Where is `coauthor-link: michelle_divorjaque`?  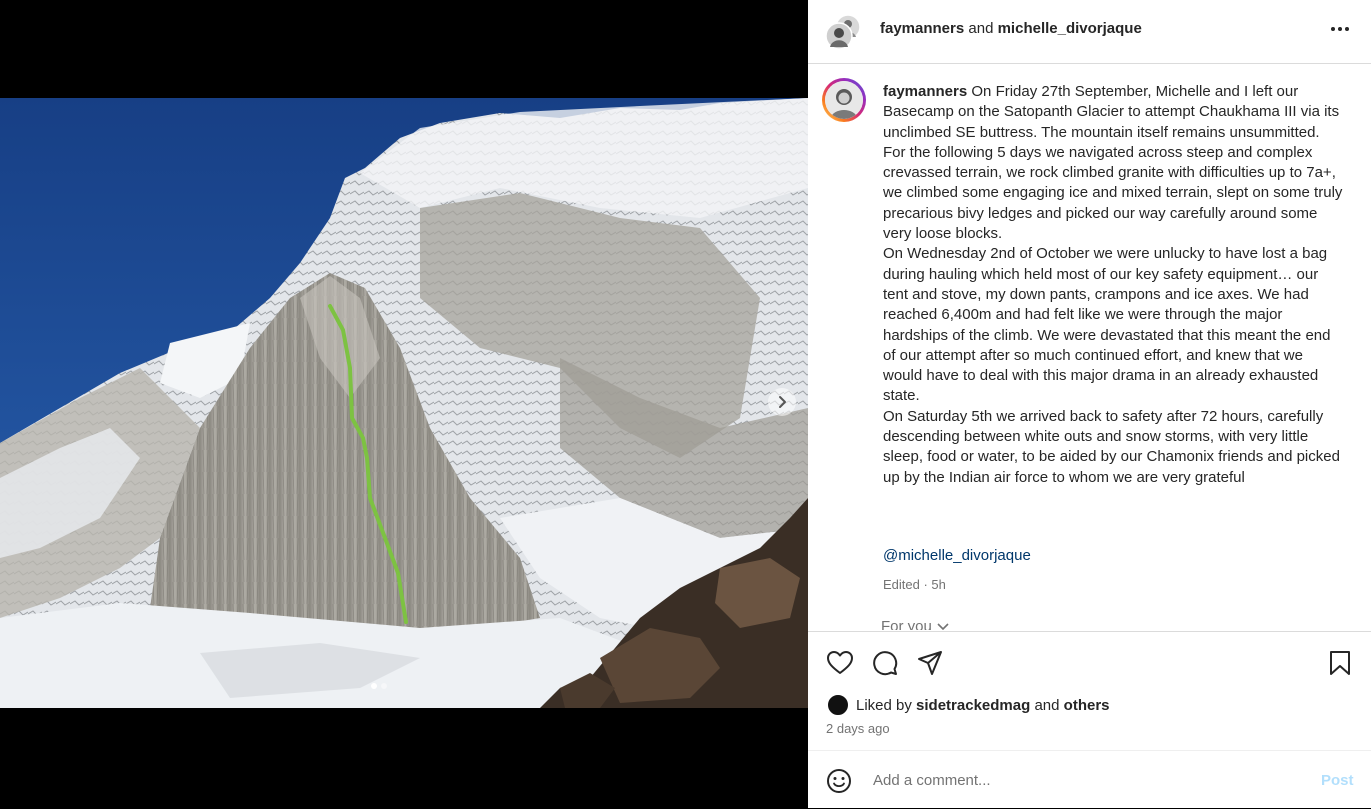 coauthor-link: michelle_divorjaque is located at coordinates (1070, 28).